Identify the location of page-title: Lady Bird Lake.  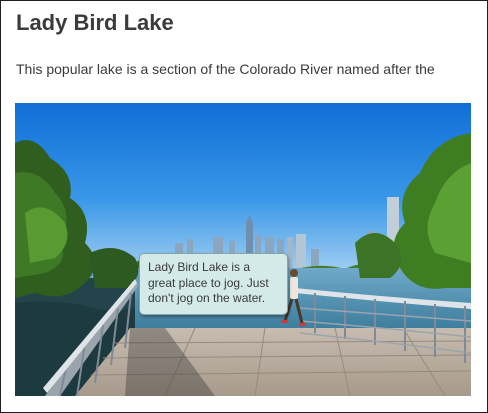
(95, 22).